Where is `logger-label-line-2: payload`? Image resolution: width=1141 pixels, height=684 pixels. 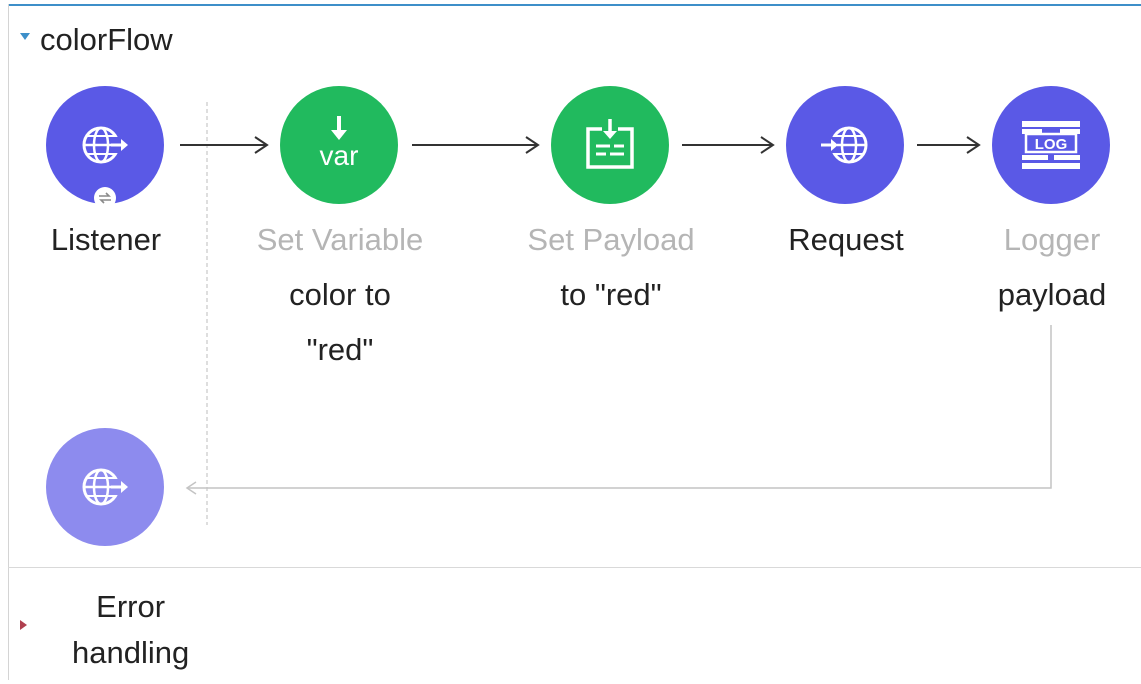 logger-label-line-2: payload is located at coordinates (1052, 294).